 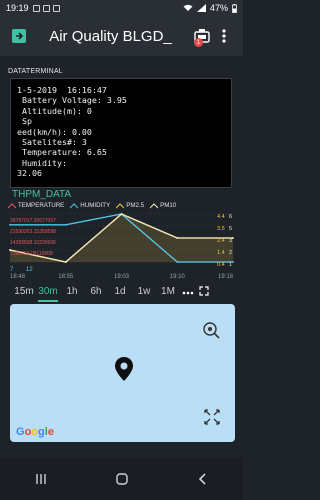 I want to click on time-range-tabs: 15m 30m 1h 6h 1d 1w 1M, so click(x=121, y=292).